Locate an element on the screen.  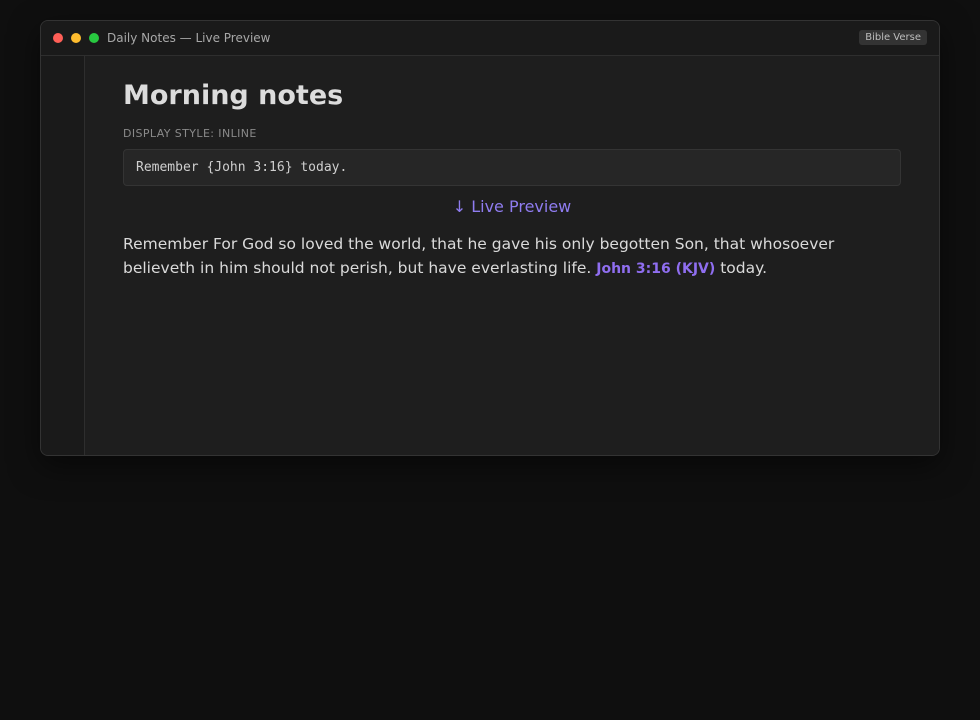
source-code-text: Remember {John 3:16} today. is located at coordinates (242, 167).